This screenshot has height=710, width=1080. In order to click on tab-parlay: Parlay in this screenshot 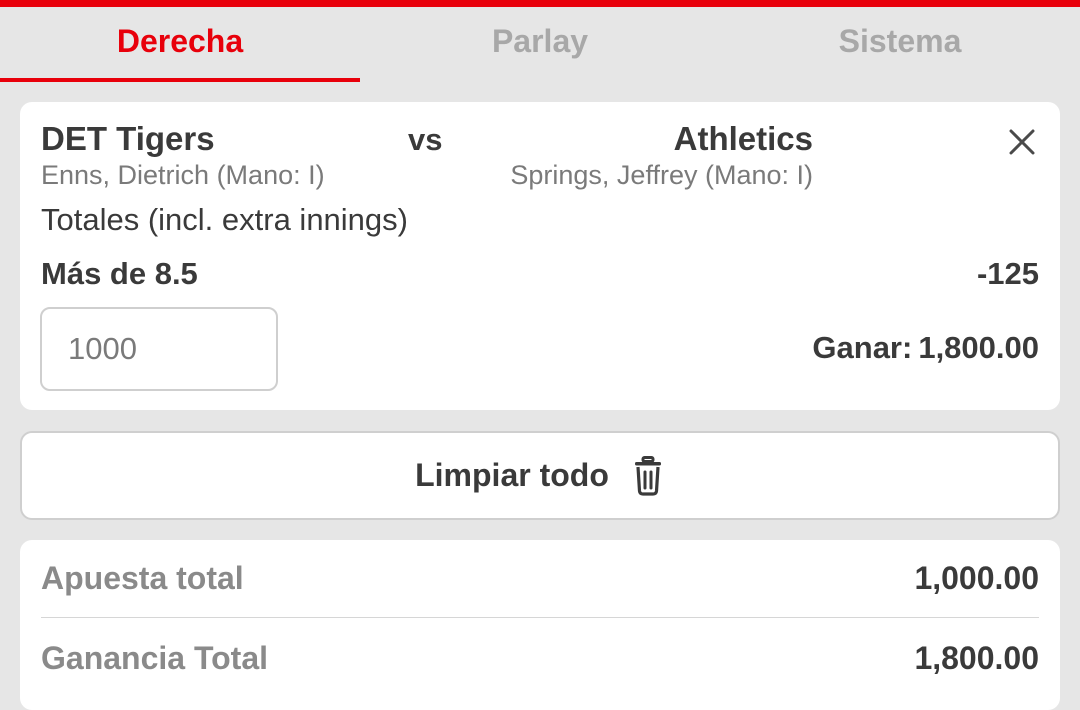, I will do `click(540, 44)`.